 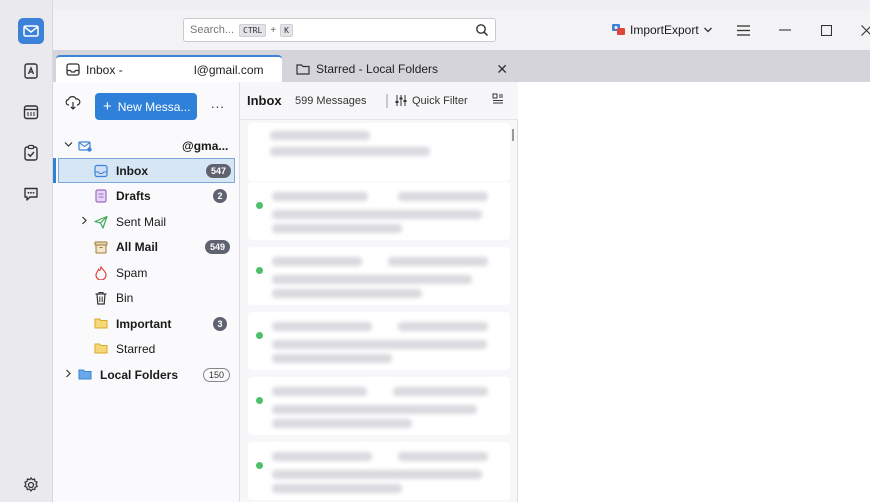 I want to click on cloud-download-icon, so click(x=73, y=103).